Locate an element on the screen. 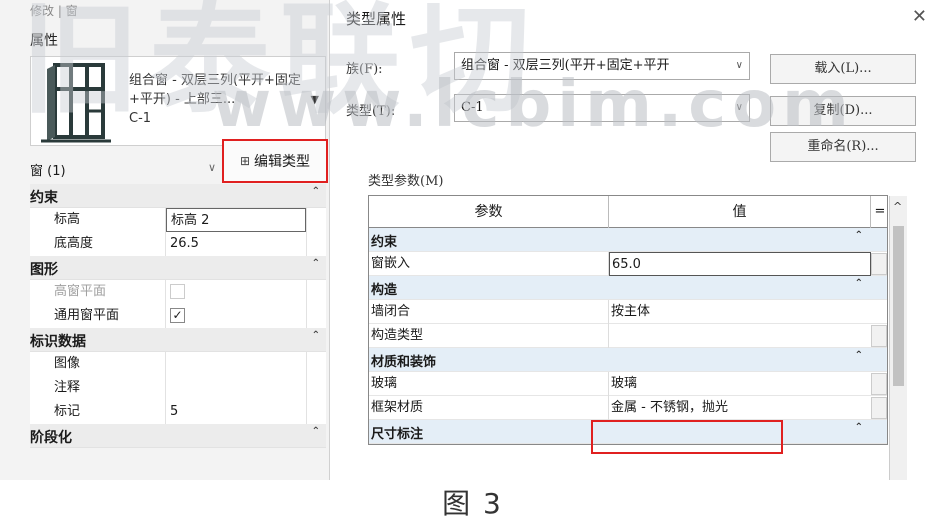  param-name: 构造类型 is located at coordinates (489, 336).